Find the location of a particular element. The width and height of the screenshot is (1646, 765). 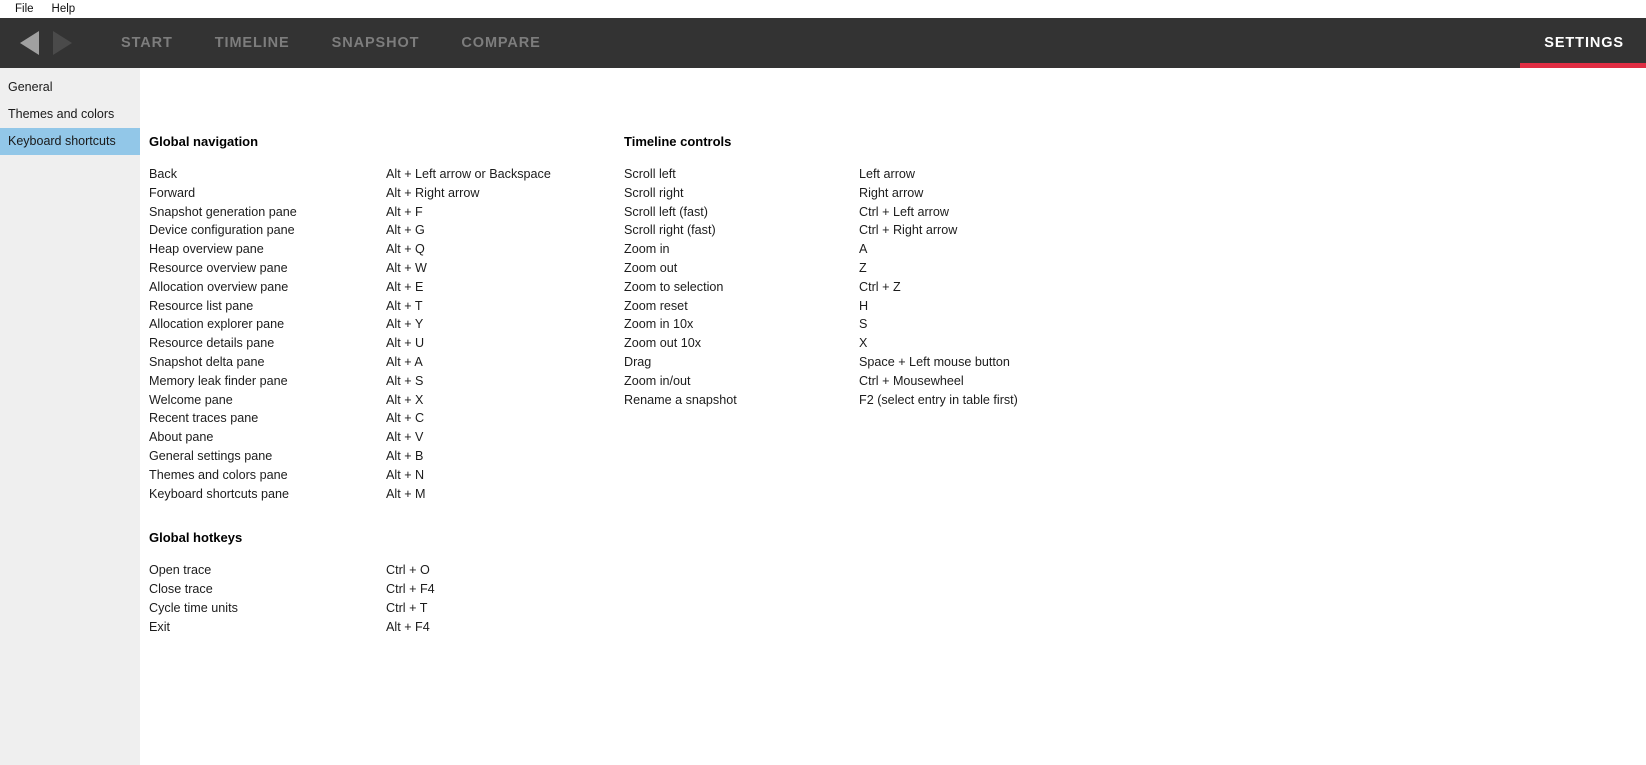

main-tabs: START TIMELINE SNAPSHOT COMPARE is located at coordinates (331, 43).